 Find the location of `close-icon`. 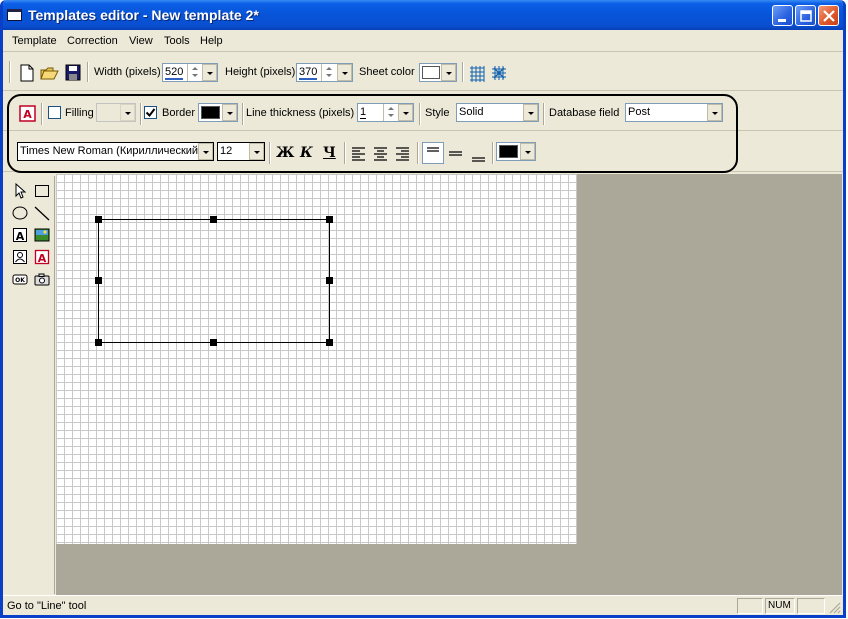

close-icon is located at coordinates (829, 16).